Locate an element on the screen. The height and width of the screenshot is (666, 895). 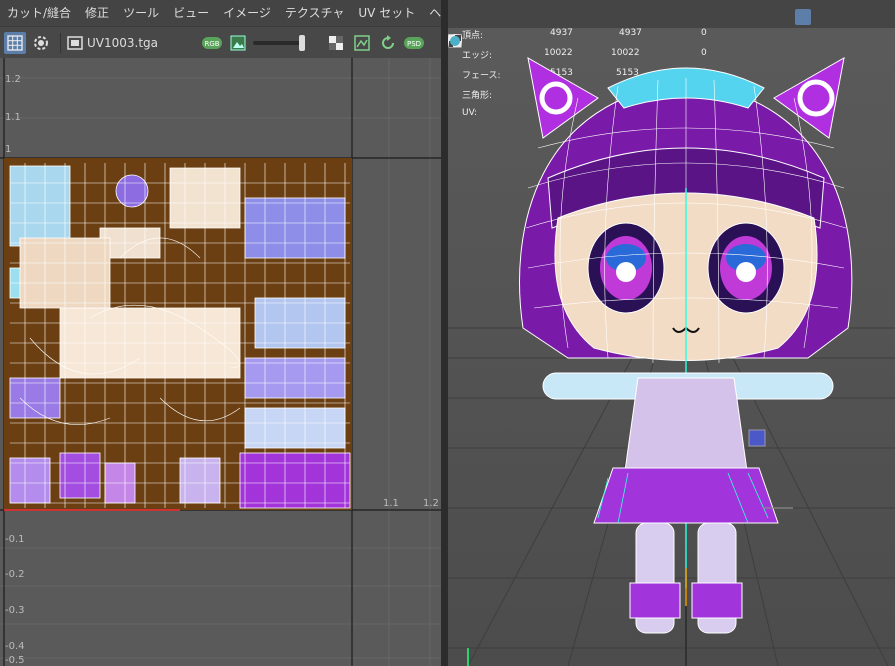
grease-pencil-button is located at coordinates (507, 28).